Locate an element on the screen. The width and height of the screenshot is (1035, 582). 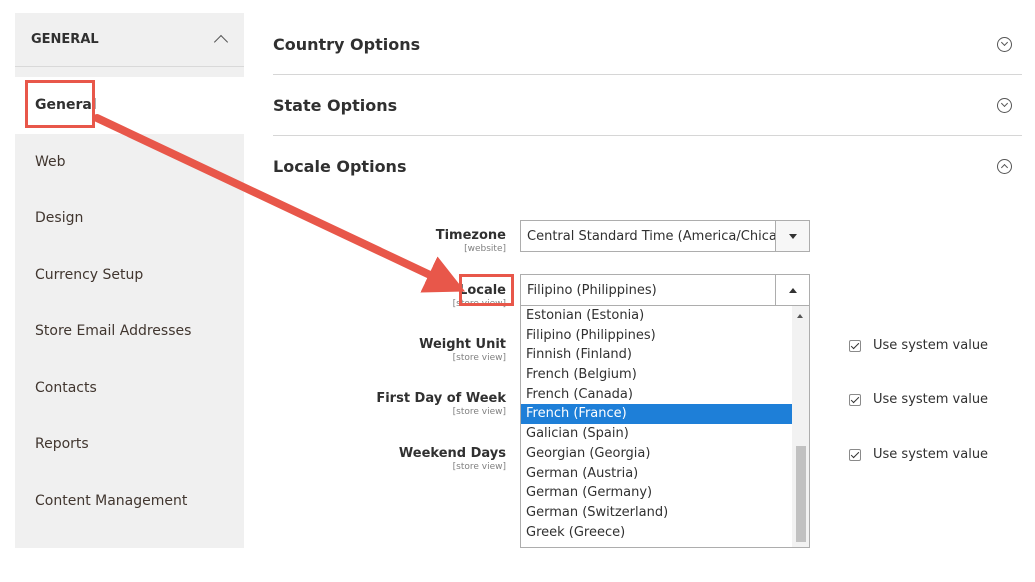
sidebar-item-general: General is located at coordinates (129, 105).